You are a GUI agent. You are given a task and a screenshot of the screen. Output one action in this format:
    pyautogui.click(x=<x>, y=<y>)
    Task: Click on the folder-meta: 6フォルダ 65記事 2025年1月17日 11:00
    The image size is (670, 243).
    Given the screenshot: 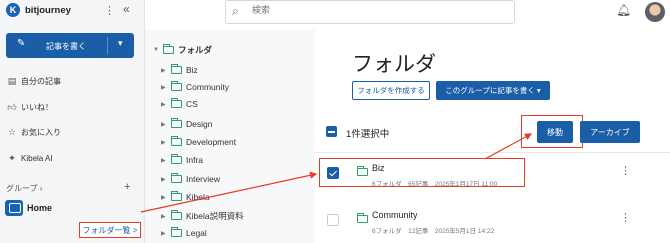 What is the action you would take?
    pyautogui.click(x=435, y=184)
    